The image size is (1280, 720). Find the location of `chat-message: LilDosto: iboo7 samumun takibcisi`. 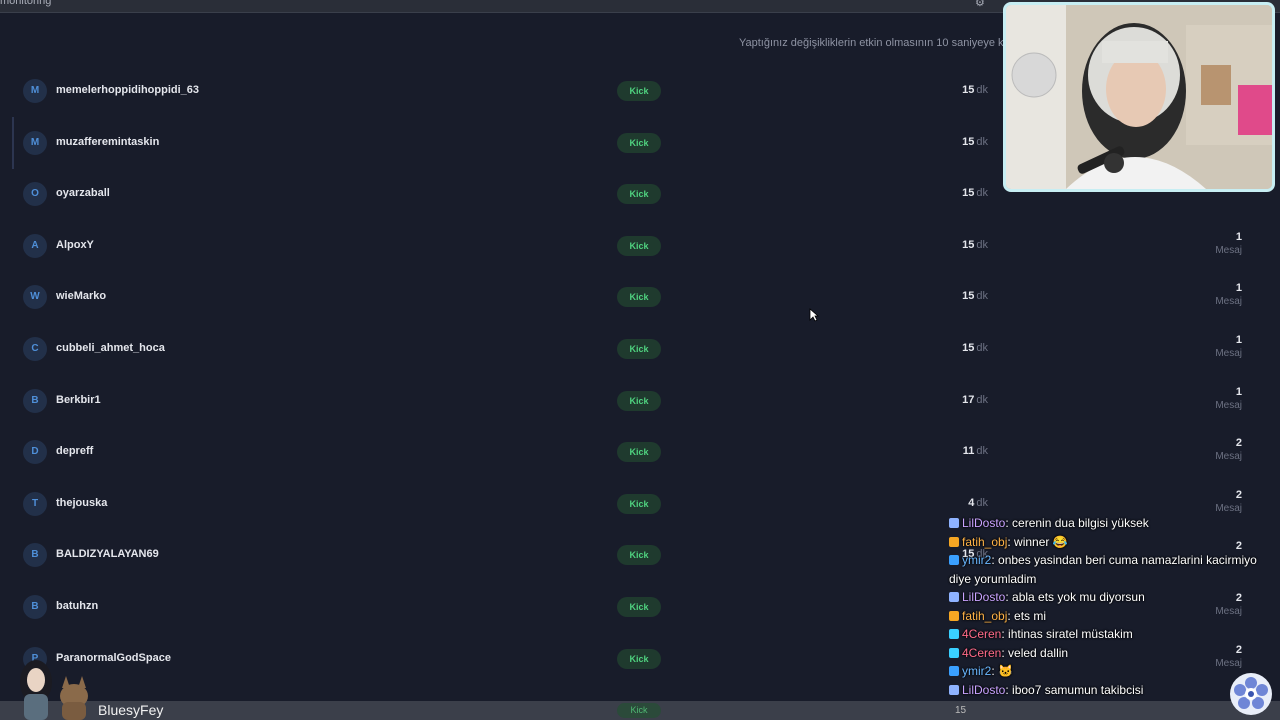

chat-message: LilDosto: iboo7 samumun takibcisi is located at coordinates (1109, 690).